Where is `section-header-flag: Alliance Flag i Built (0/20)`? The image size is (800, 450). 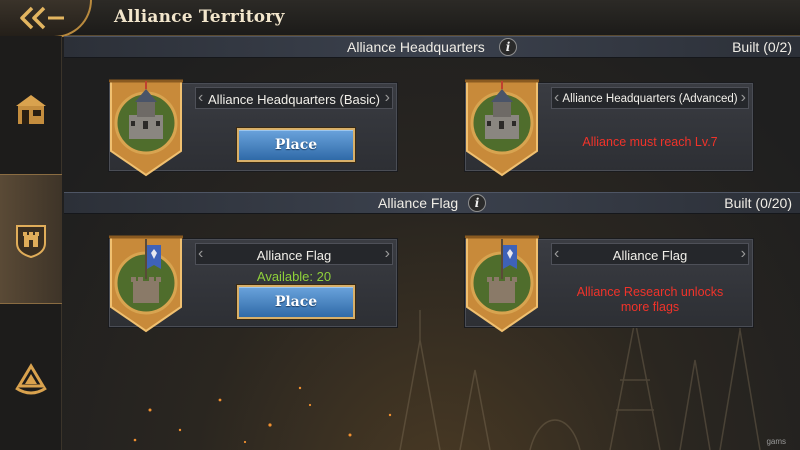
section-header-flag: Alliance Flag i Built (0/20) is located at coordinates (432, 203).